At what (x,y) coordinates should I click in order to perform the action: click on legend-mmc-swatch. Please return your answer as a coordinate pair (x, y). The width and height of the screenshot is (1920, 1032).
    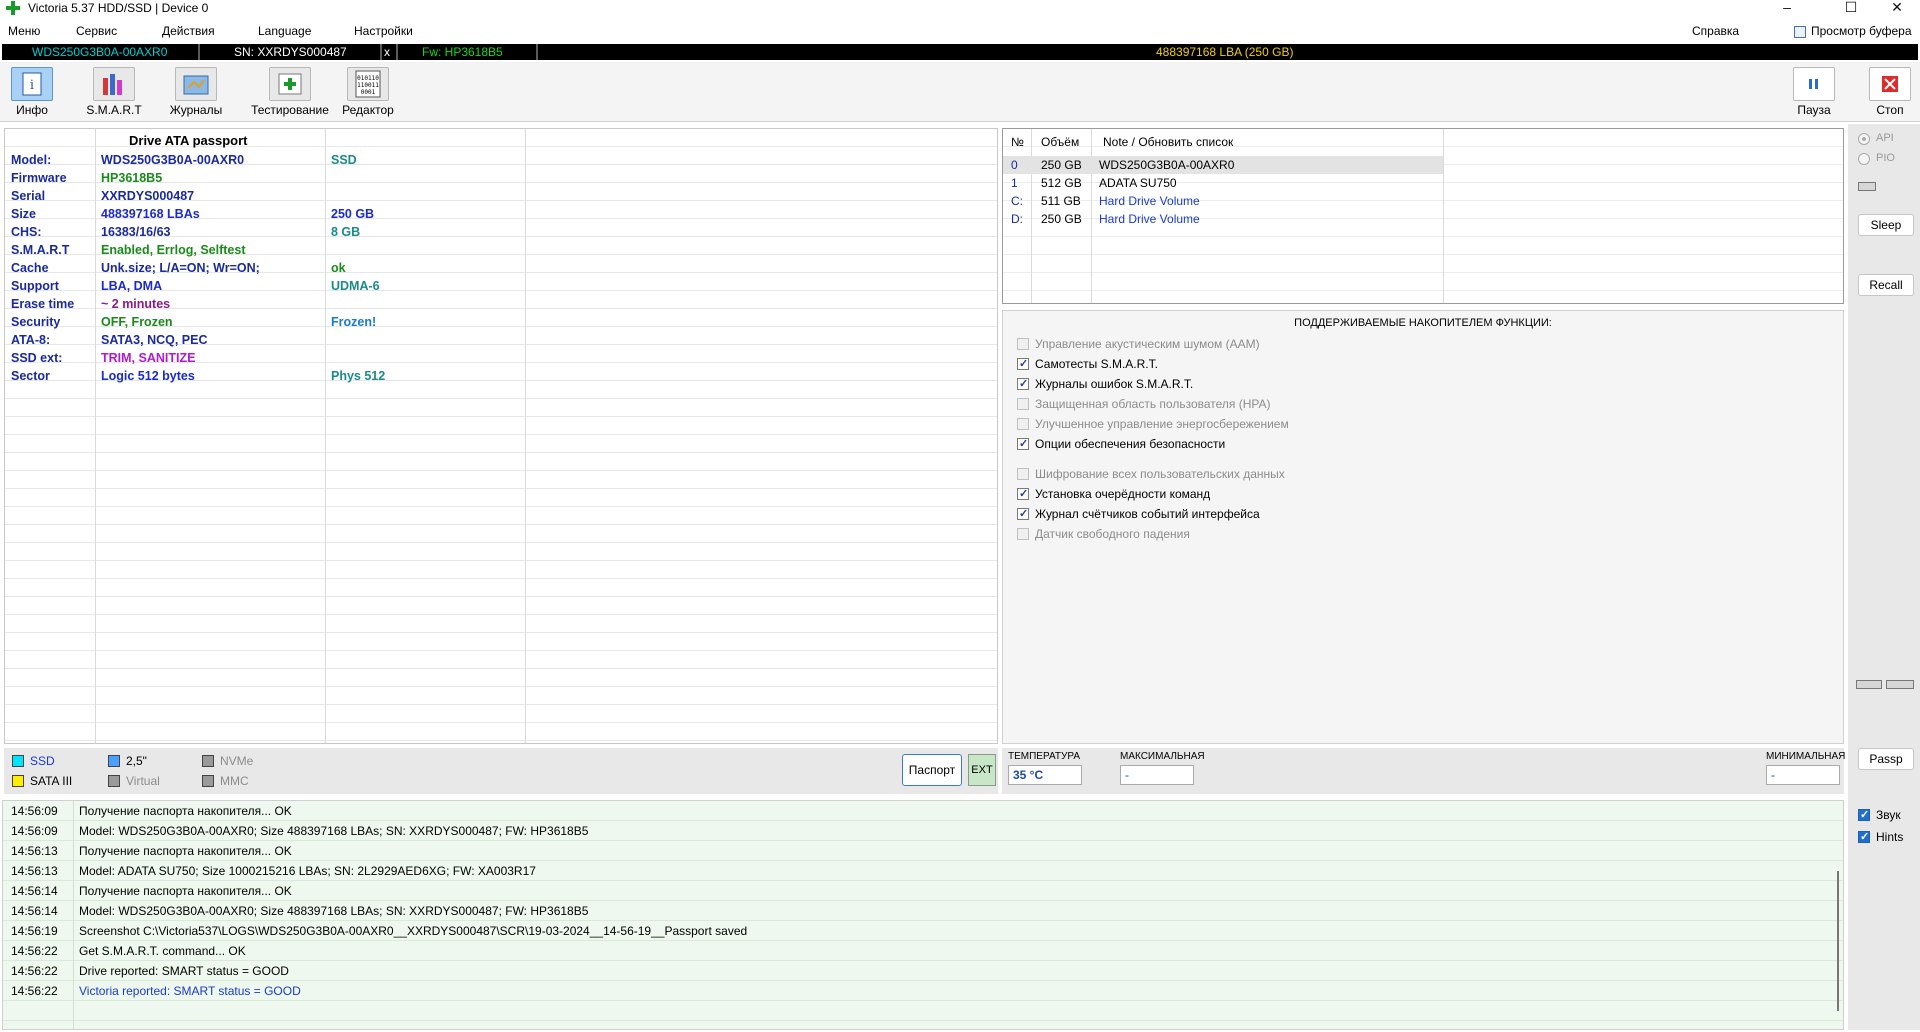
    Looking at the image, I should click on (208, 781).